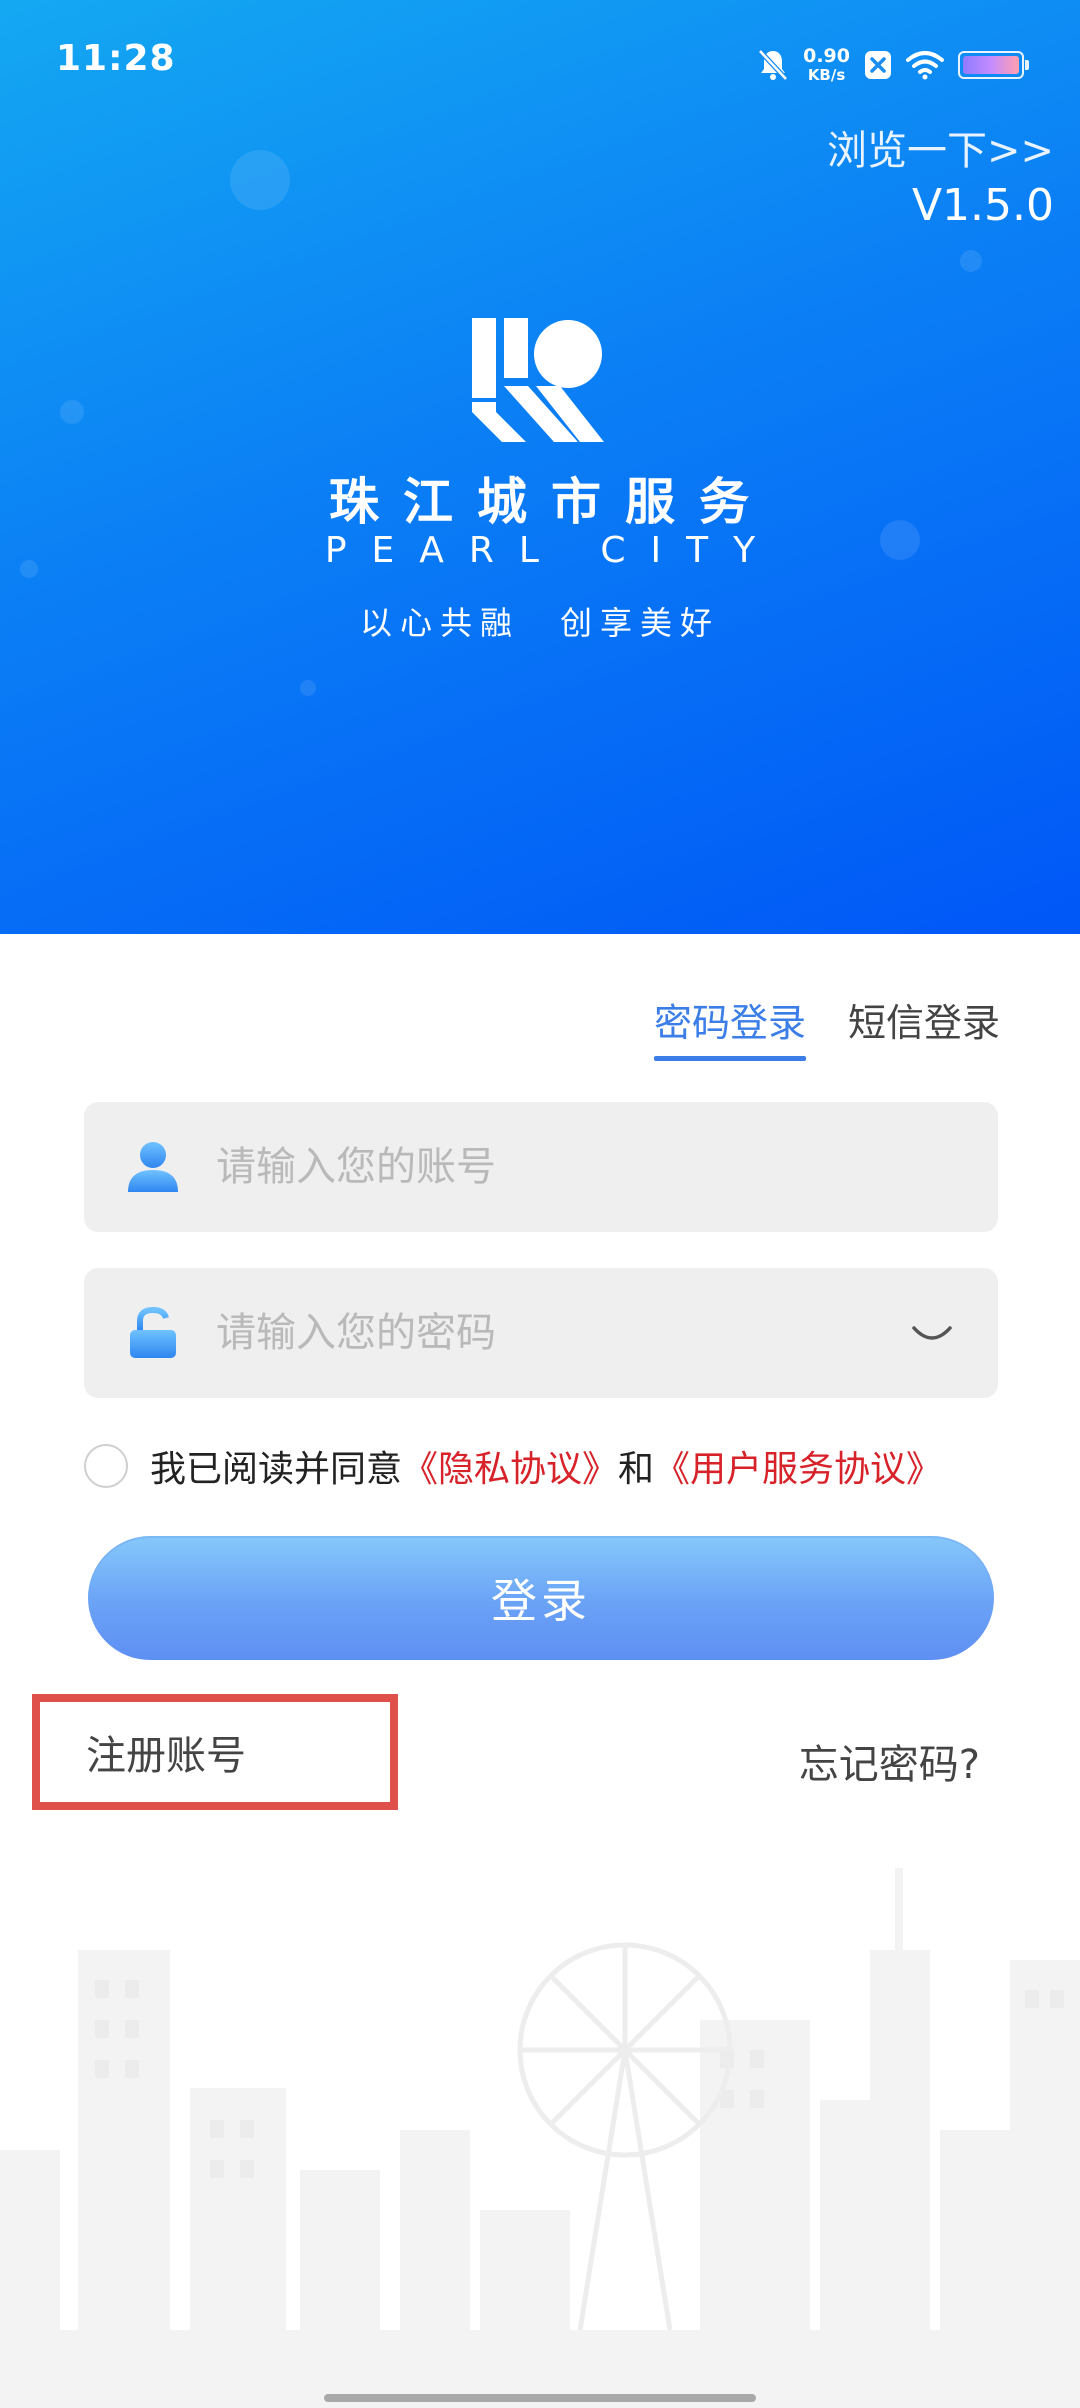  Describe the element at coordinates (540, 2398) in the screenshot. I see `home-indicator` at that location.